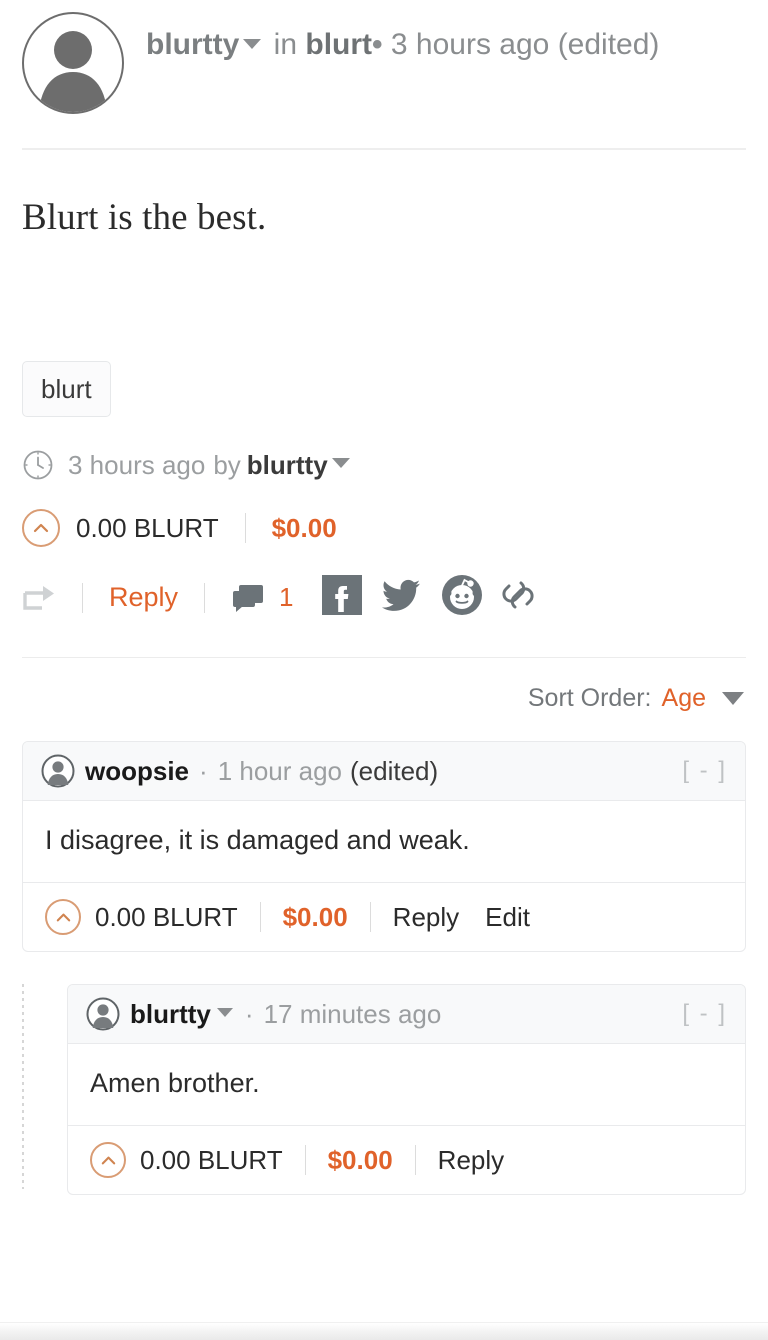  What do you see at coordinates (608, 44) in the screenshot?
I see `post-edited-flag: (edited)` at bounding box center [608, 44].